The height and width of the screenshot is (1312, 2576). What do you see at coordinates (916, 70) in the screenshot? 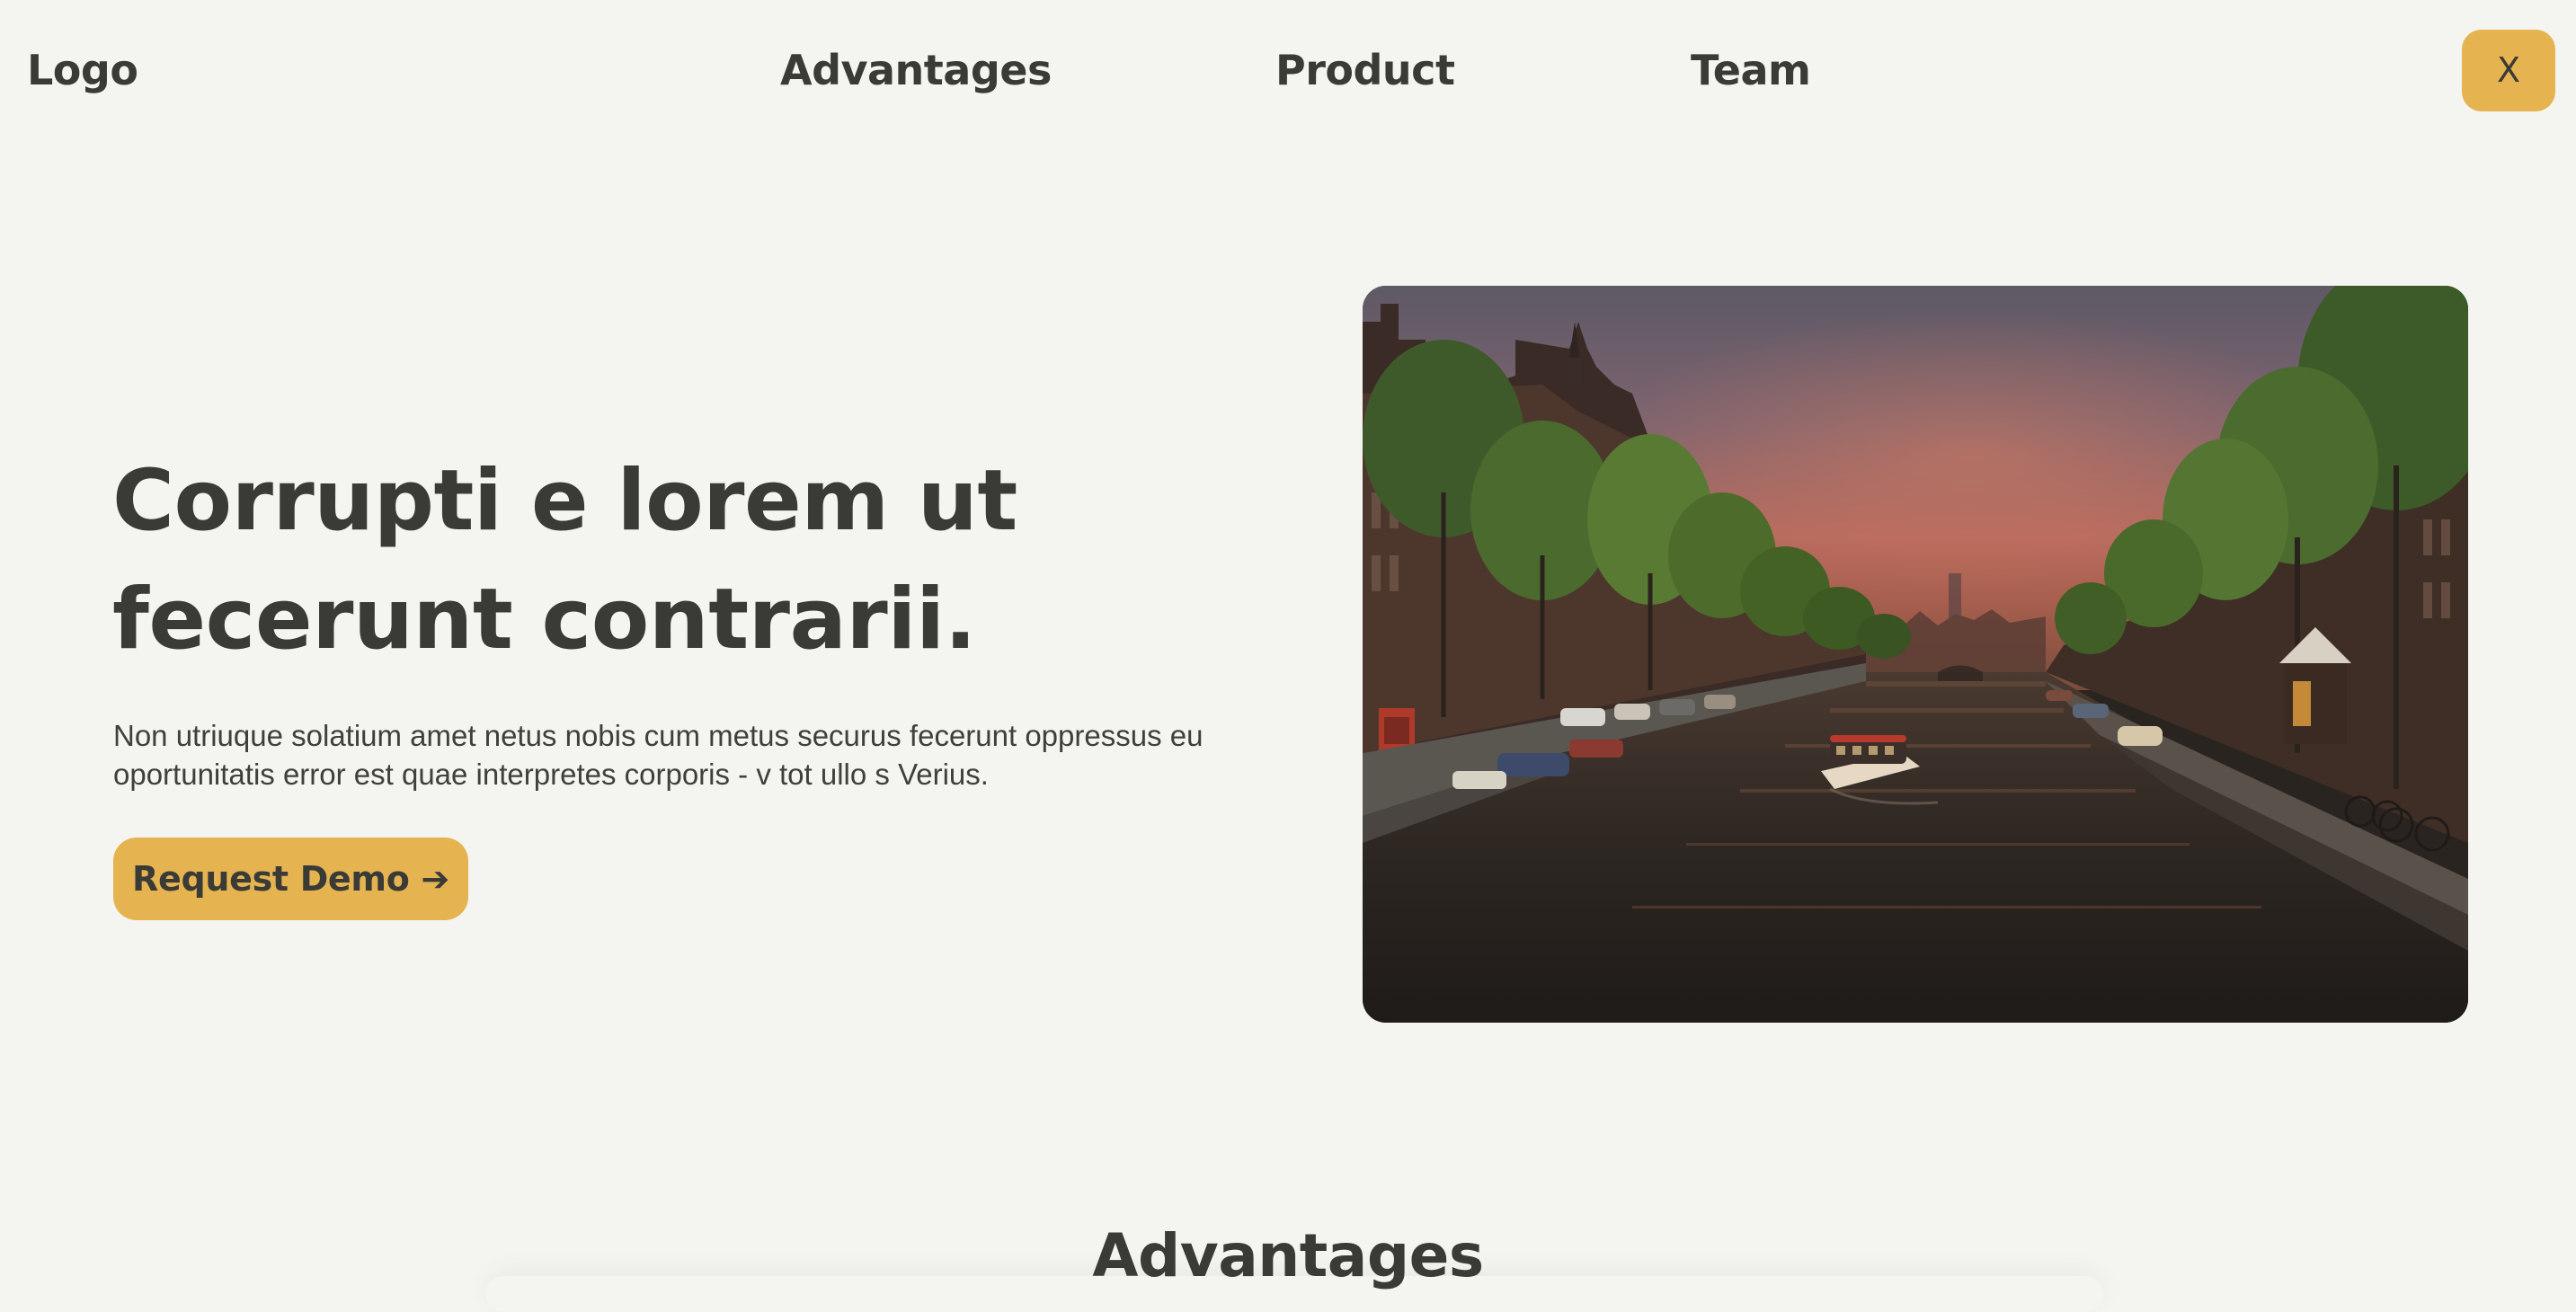
I see `nav-link-advantages: Advantages` at bounding box center [916, 70].